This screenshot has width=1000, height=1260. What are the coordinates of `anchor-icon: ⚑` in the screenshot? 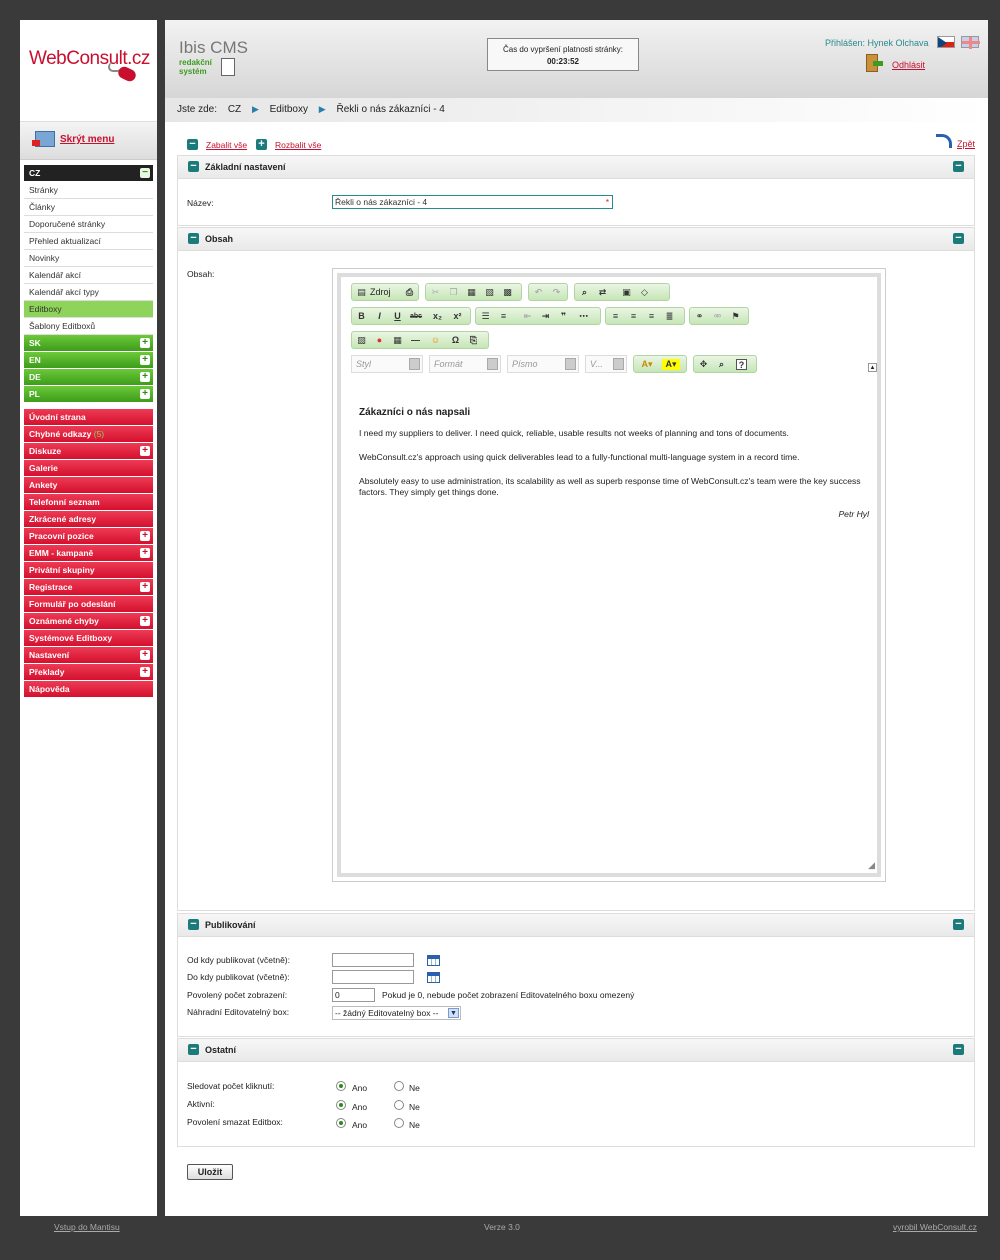 It's located at (735, 316).